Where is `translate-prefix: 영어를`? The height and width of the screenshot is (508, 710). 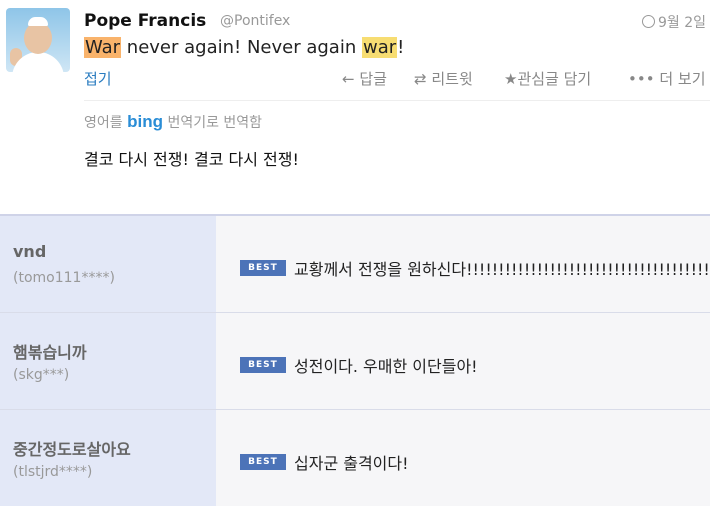
translate-prefix: 영어를 is located at coordinates (103, 123).